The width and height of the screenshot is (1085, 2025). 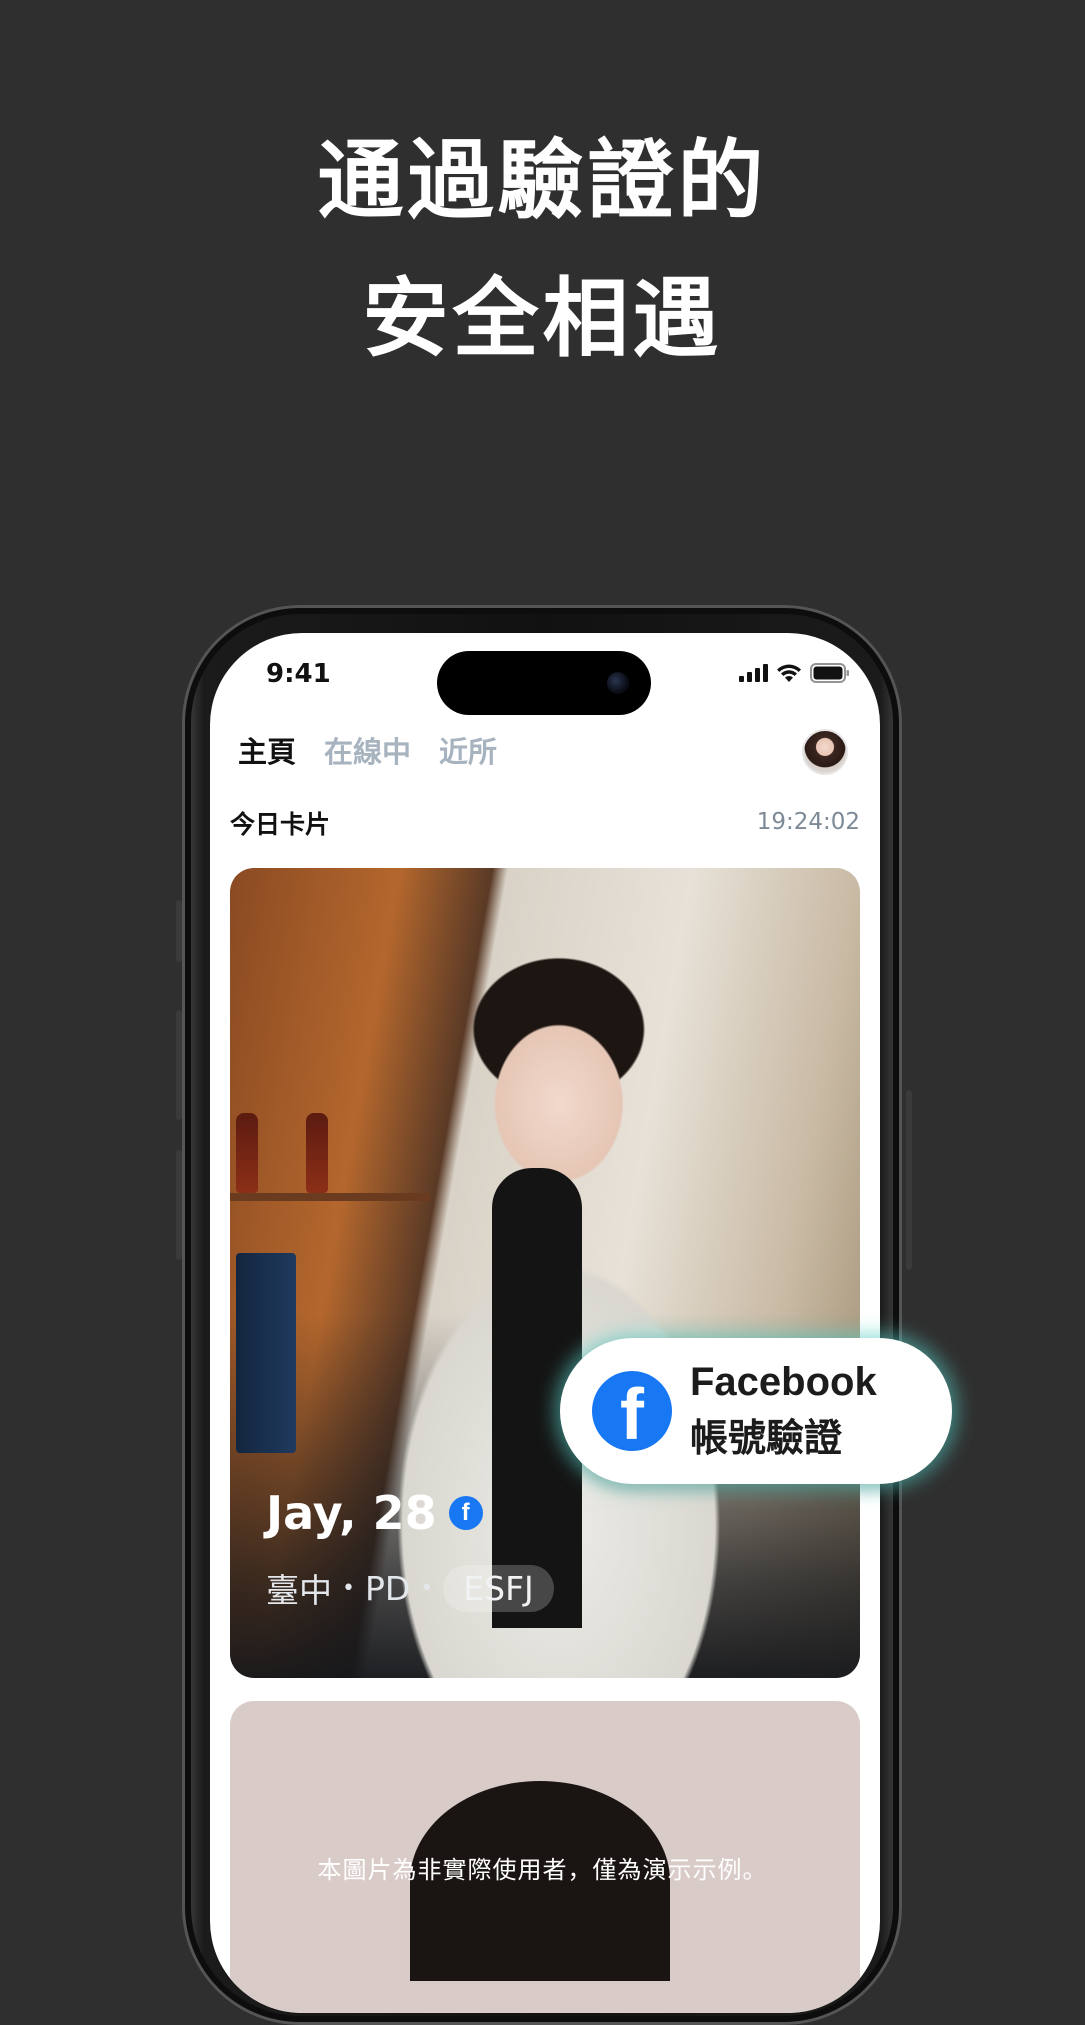 I want to click on tab-home: 主頁, so click(x=267, y=750).